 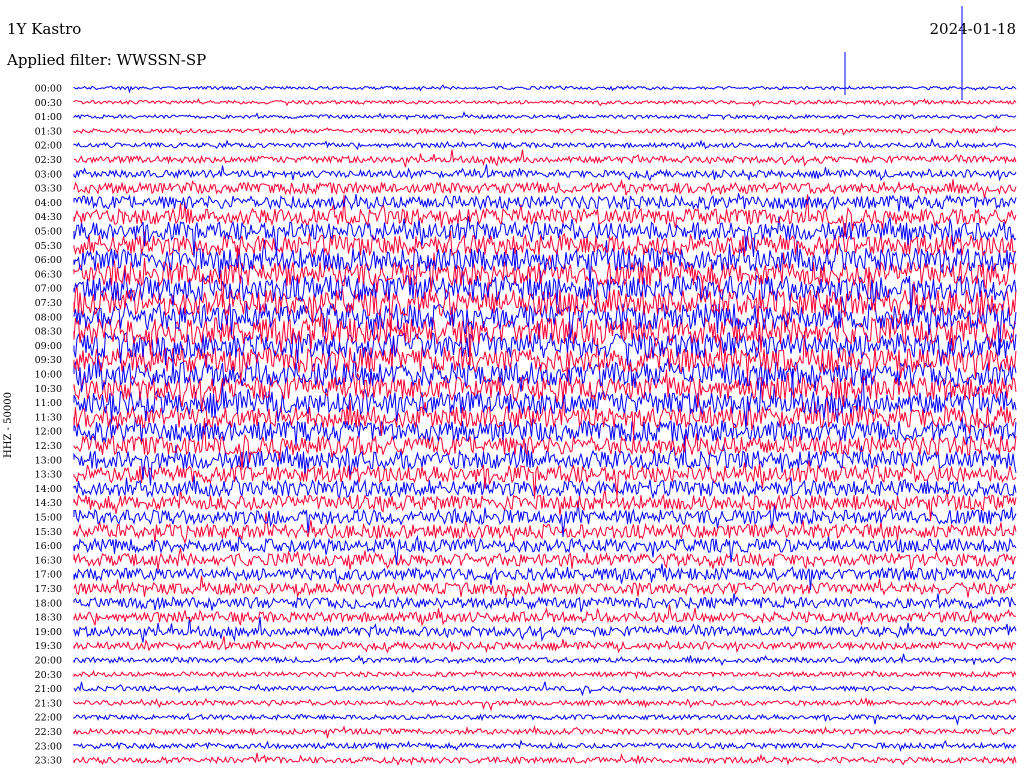 What do you see at coordinates (48, 746) in the screenshot?
I see `tick-label-2300: 23:00` at bounding box center [48, 746].